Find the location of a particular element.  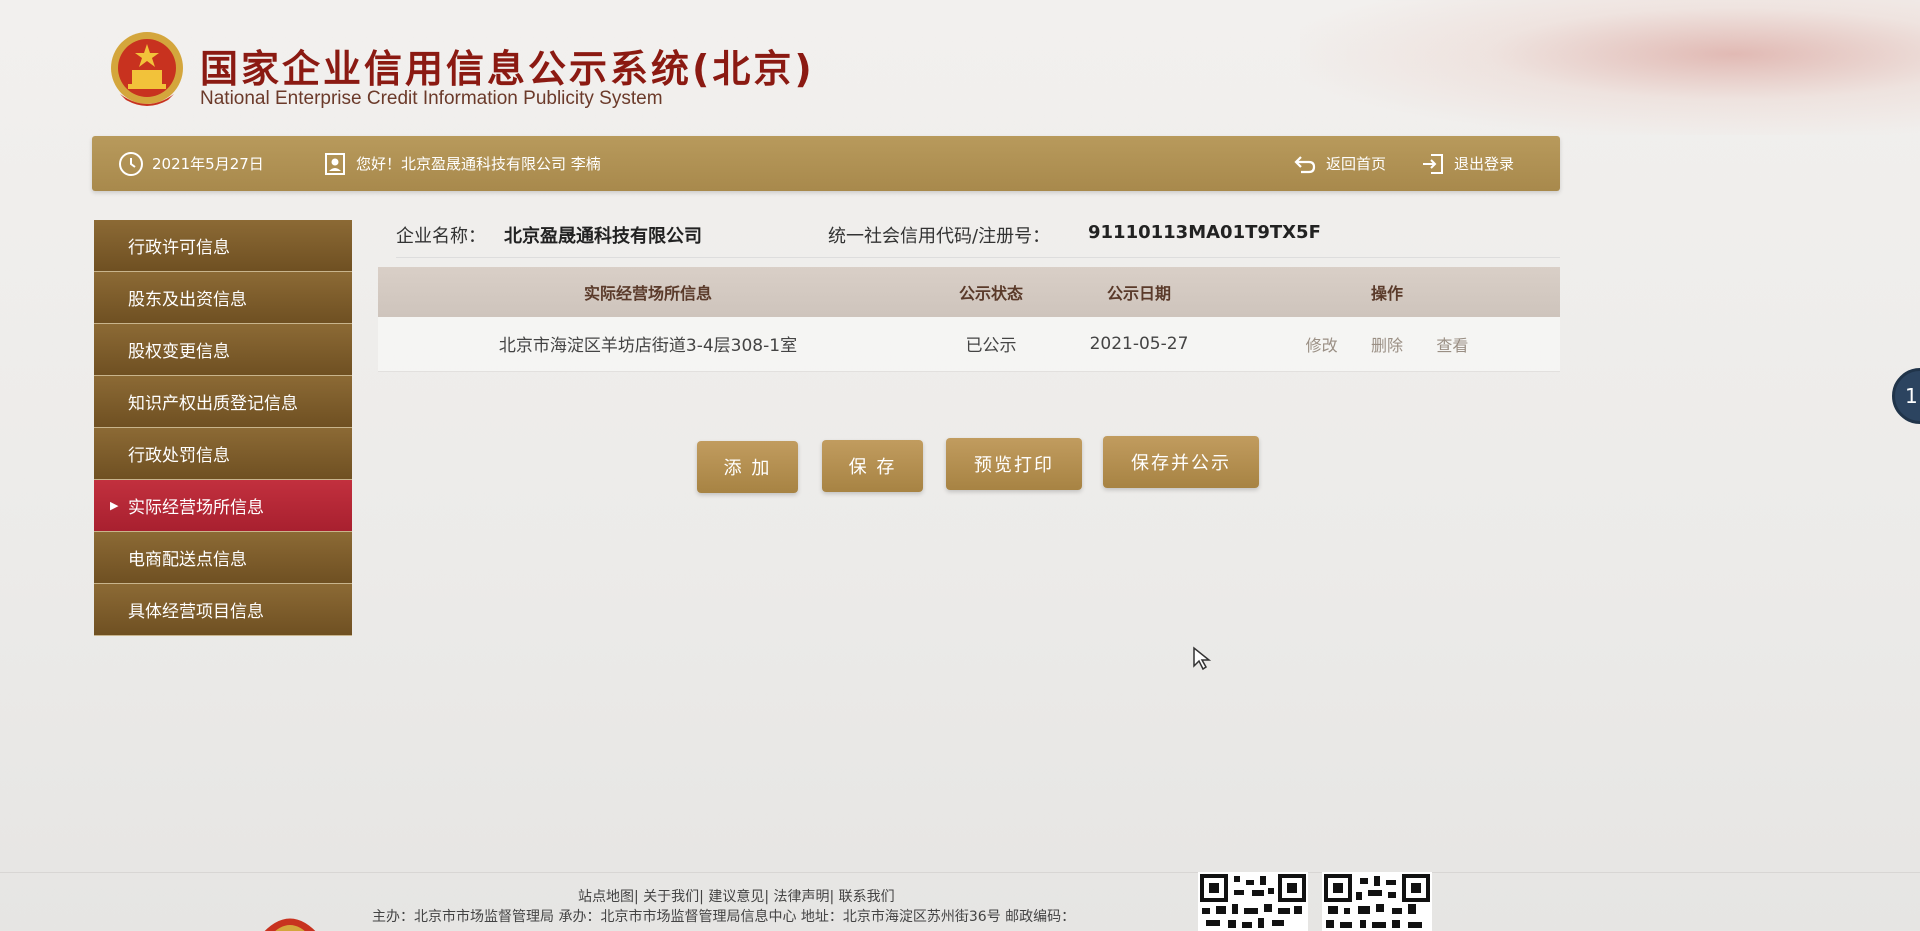

footer-divider is located at coordinates (960, 872).